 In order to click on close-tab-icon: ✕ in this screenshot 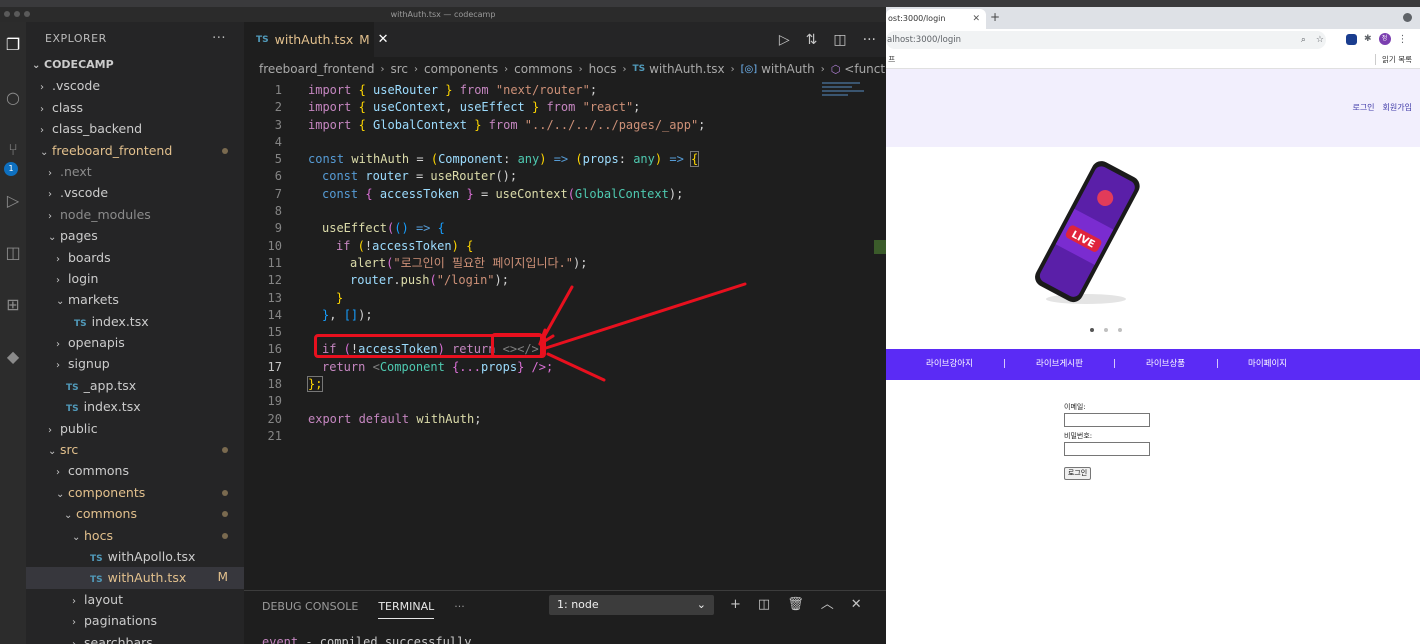, I will do `click(976, 19)`.